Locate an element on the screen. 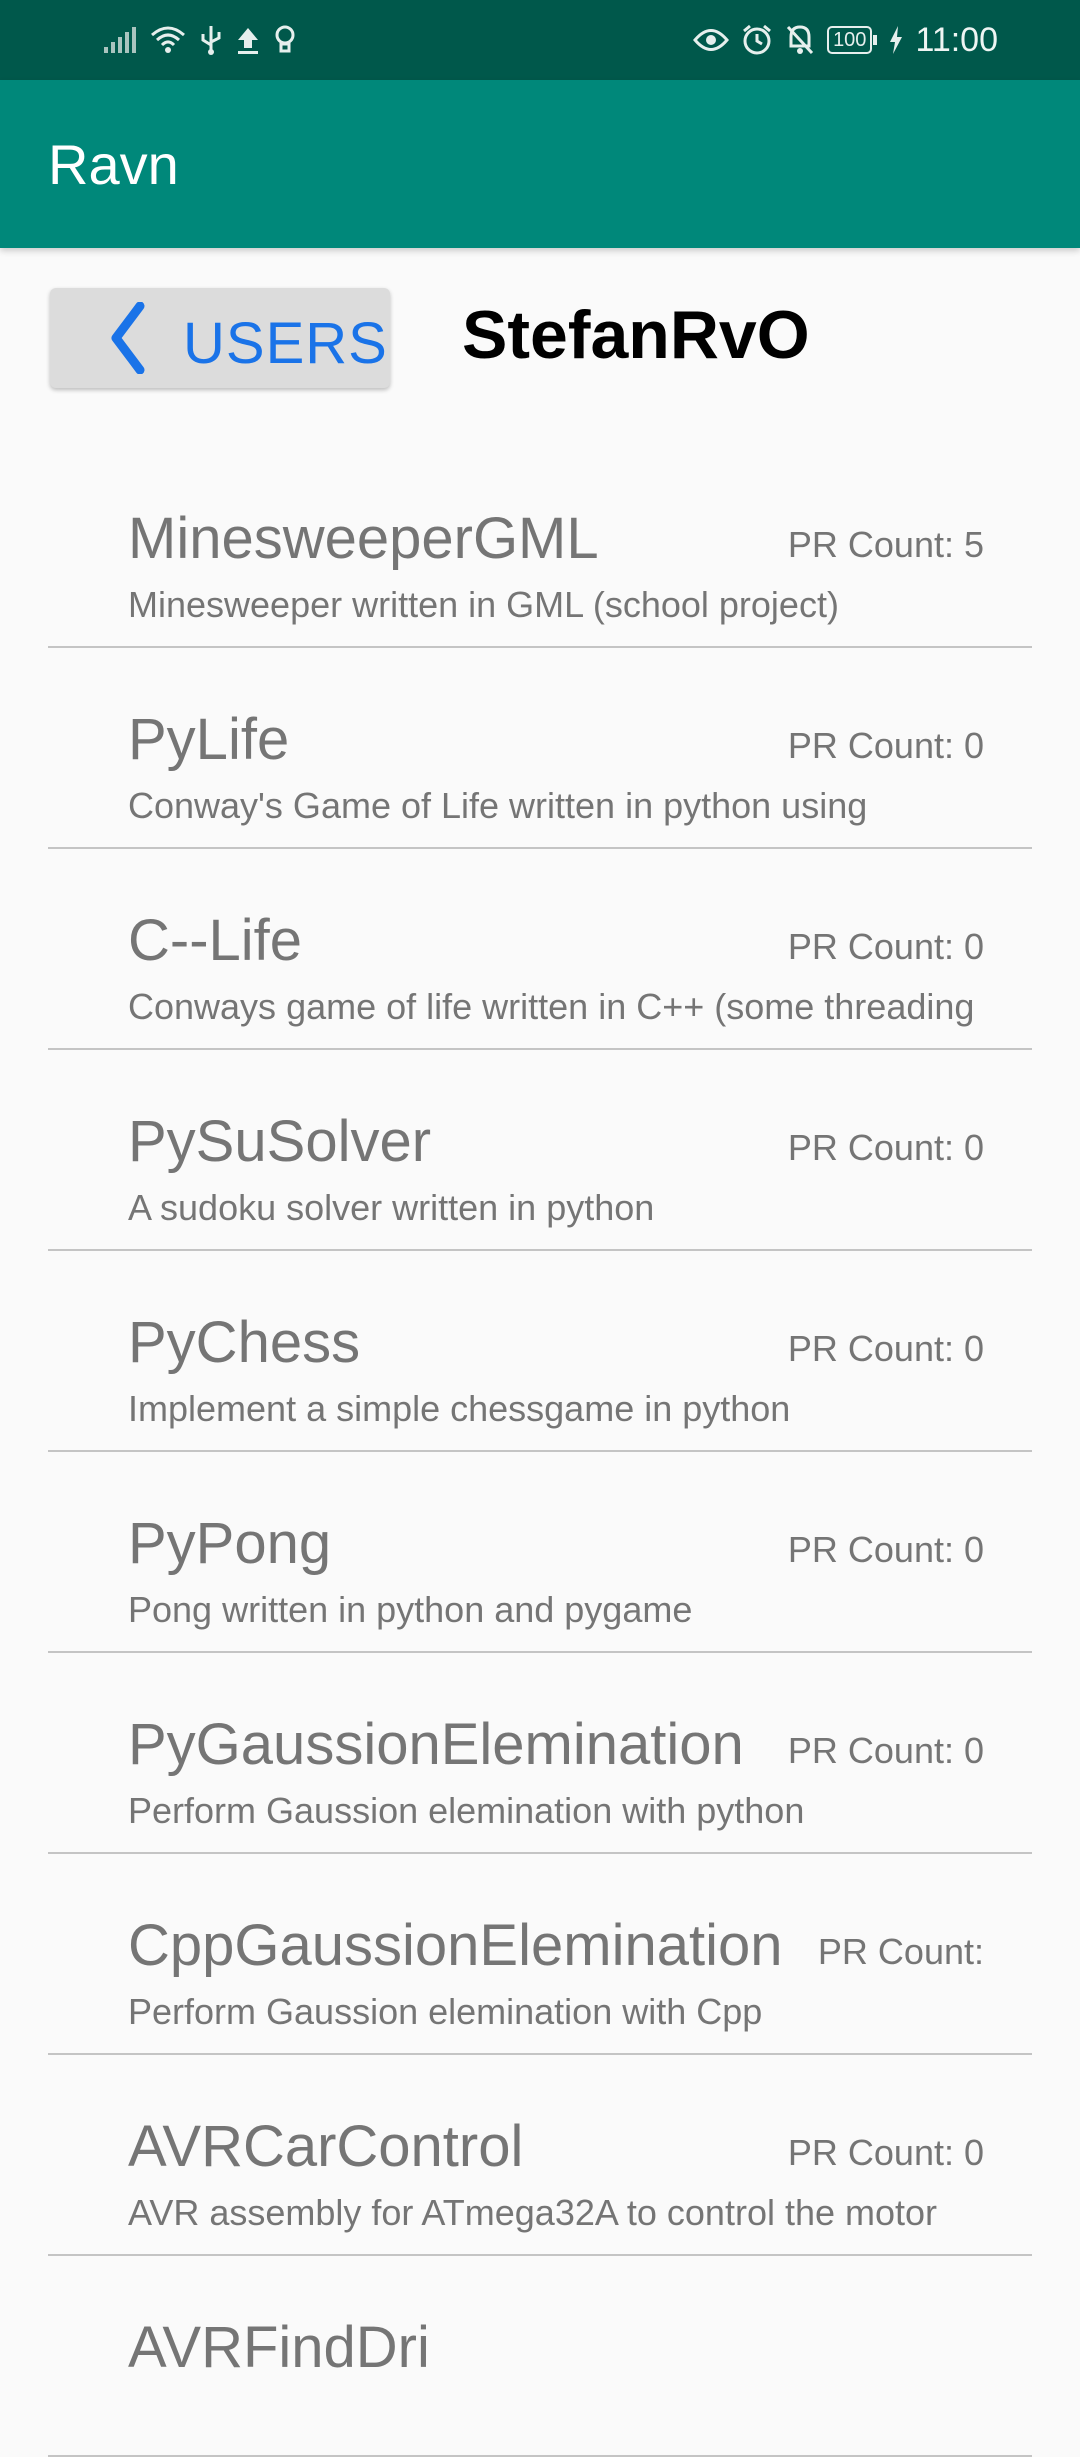 The width and height of the screenshot is (1080, 2457). wifi-icon is located at coordinates (168, 40).